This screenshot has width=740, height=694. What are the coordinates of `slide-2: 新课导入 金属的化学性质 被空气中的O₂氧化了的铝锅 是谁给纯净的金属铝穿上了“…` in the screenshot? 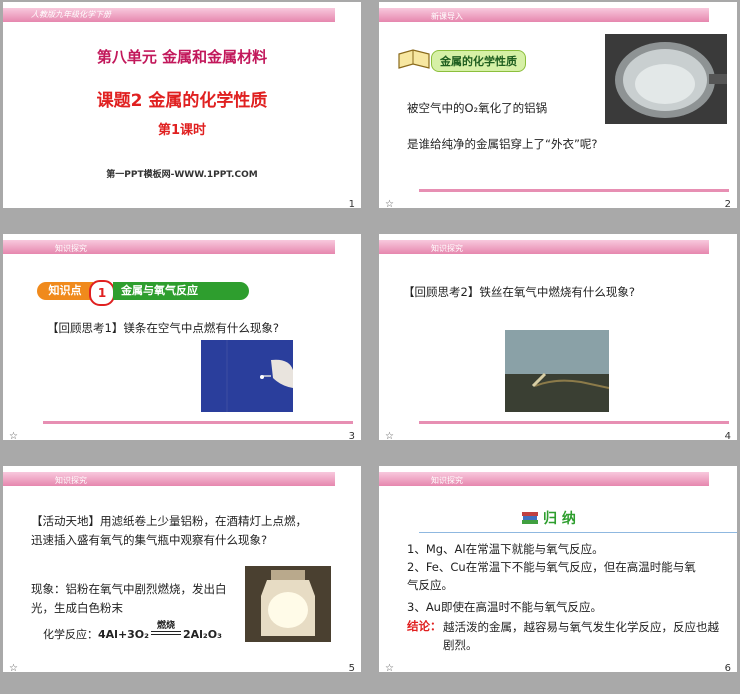 It's located at (558, 105).